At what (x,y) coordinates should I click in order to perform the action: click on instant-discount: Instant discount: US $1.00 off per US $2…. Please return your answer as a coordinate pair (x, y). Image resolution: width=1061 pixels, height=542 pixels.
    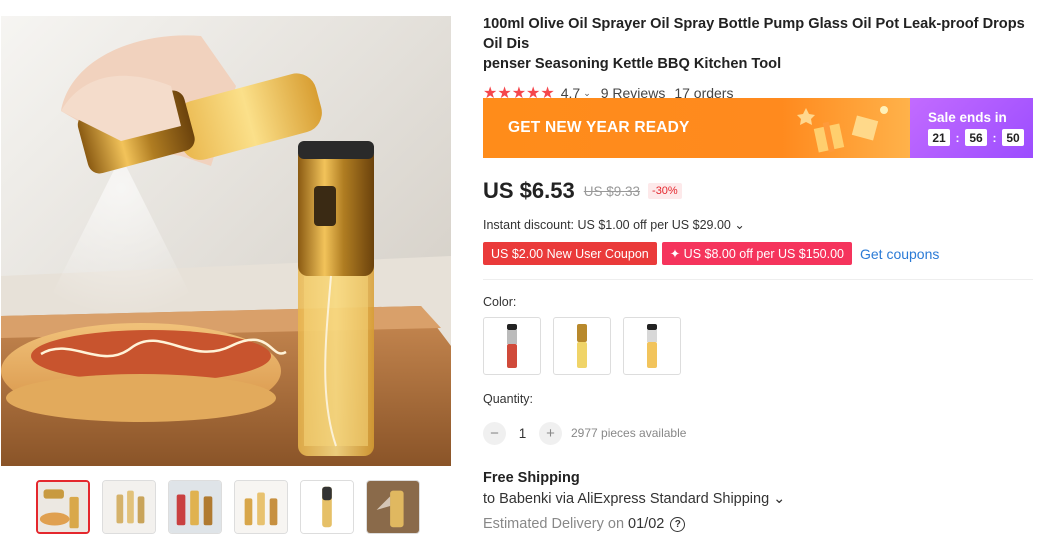
    Looking at the image, I should click on (614, 224).